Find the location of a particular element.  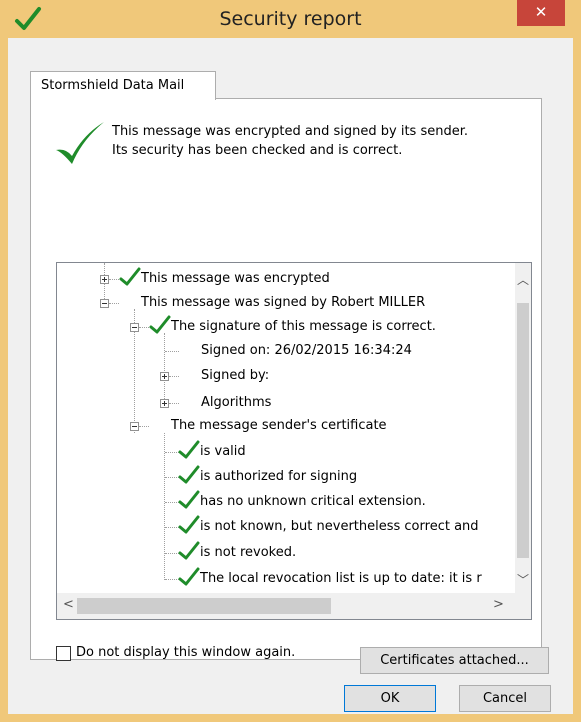

tree-node-signed: This message was signed by Robert MILLER is located at coordinates (283, 303).